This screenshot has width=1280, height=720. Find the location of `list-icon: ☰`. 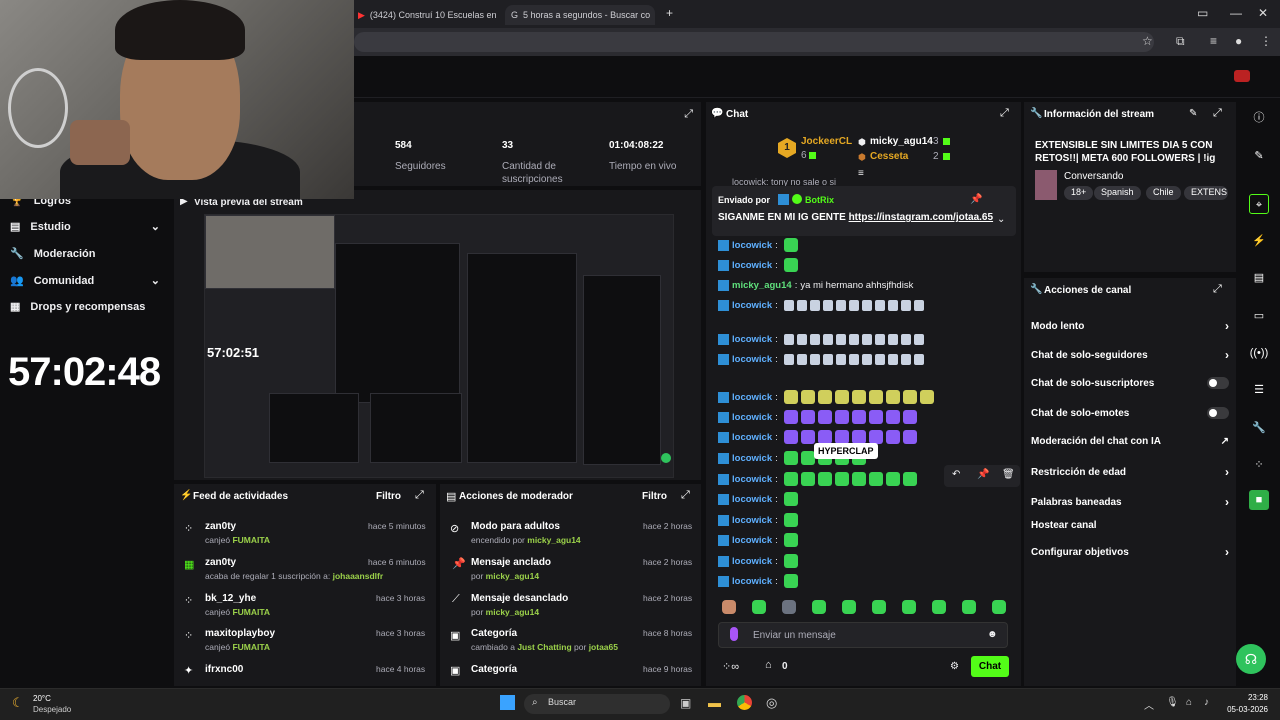

list-icon: ☰ is located at coordinates (1259, 390).